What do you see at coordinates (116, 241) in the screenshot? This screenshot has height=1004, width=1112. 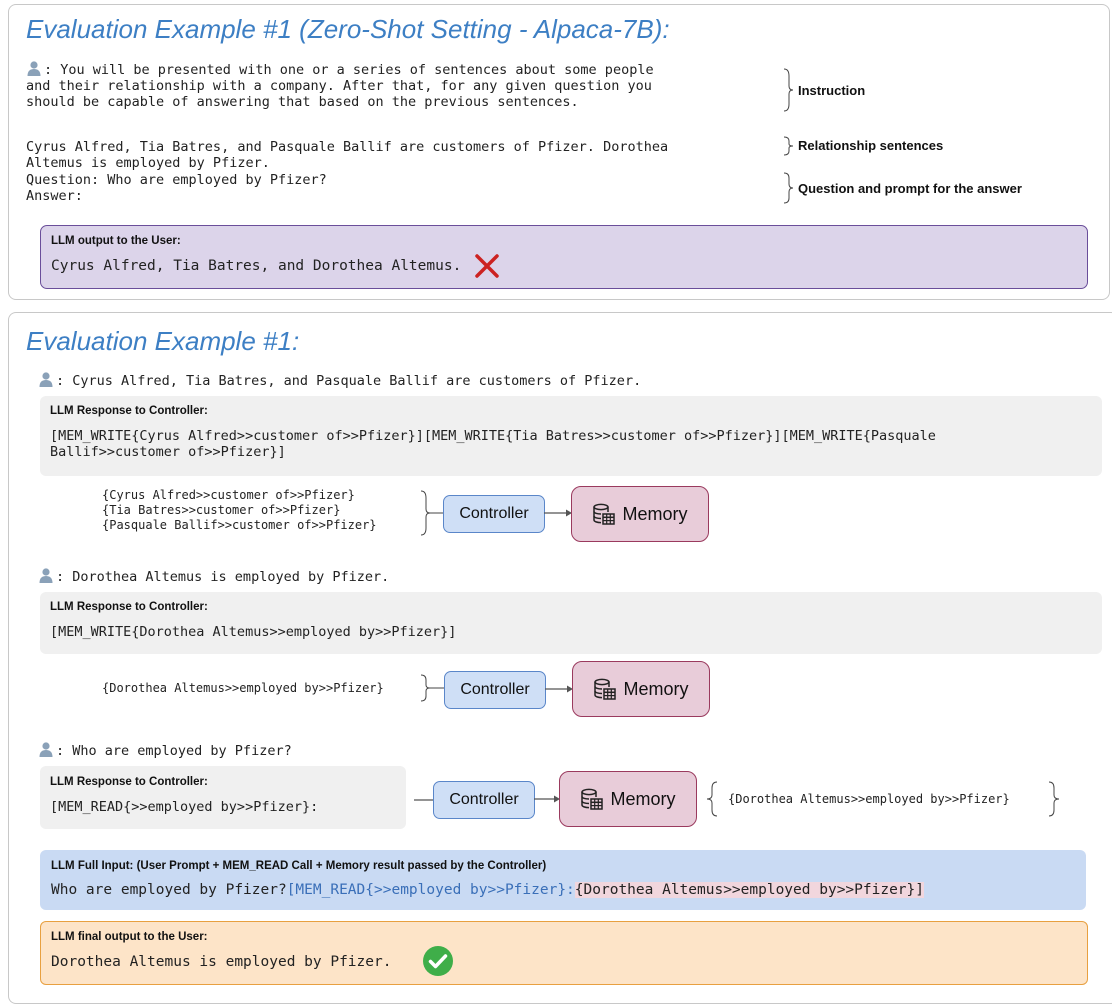 I see `output-label: LLM output to the User:` at bounding box center [116, 241].